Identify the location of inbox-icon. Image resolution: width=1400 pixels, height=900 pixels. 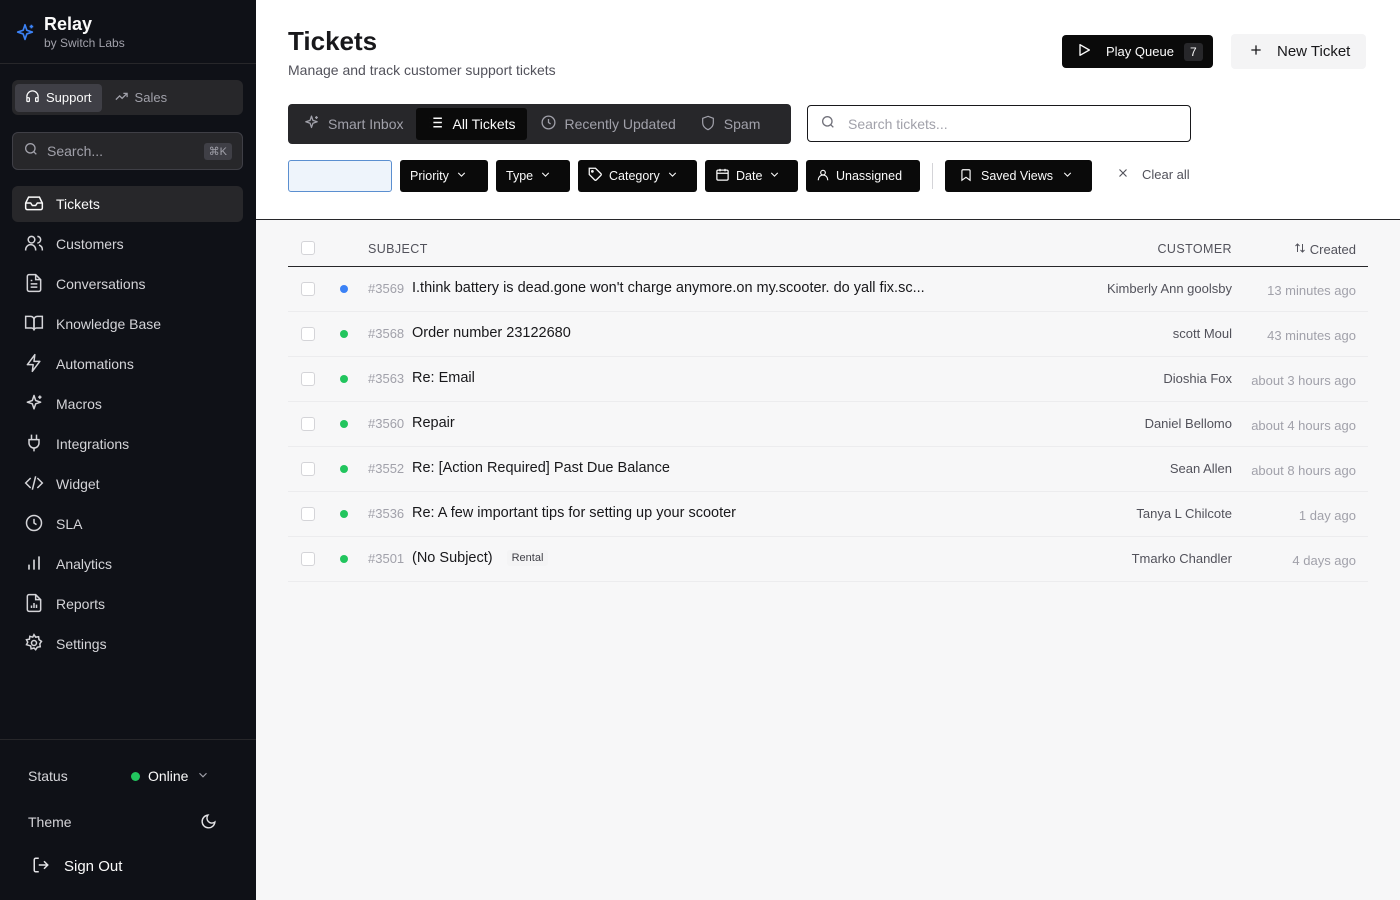
(34, 204).